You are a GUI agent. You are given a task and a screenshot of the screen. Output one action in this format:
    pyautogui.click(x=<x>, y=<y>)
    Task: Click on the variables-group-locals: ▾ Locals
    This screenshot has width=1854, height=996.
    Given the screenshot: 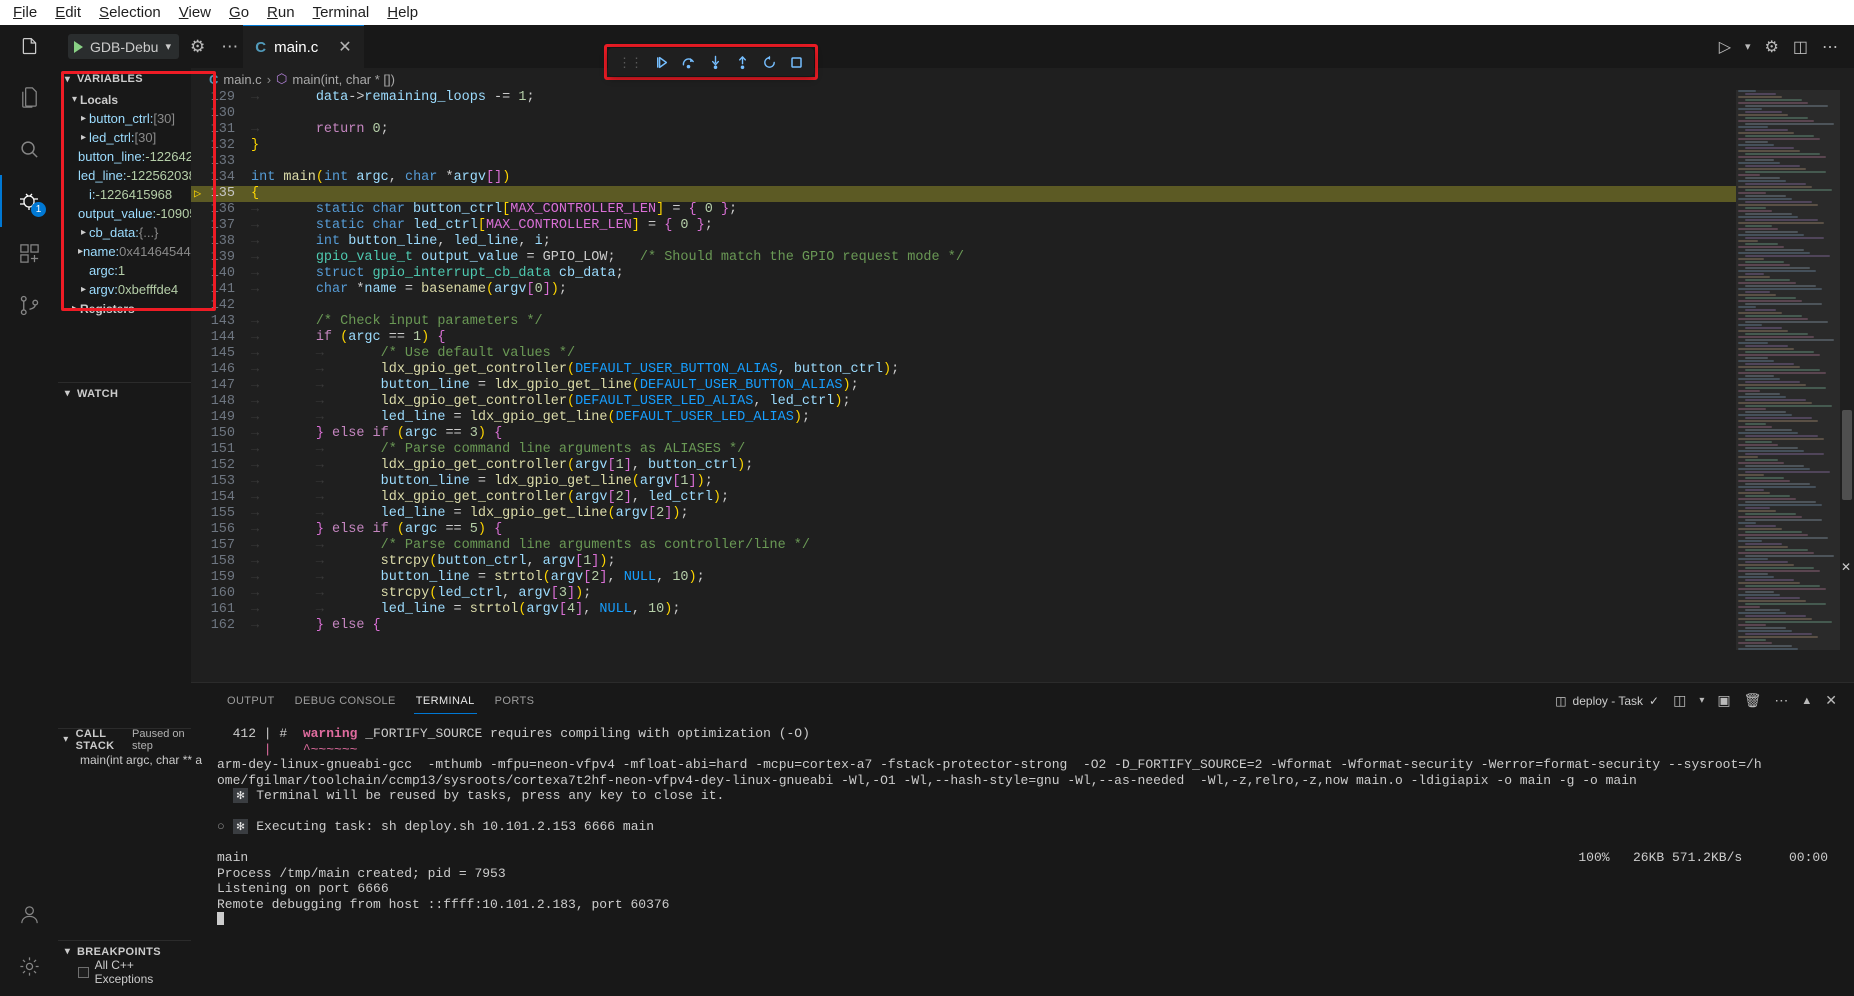 What is the action you would take?
    pyautogui.click(x=124, y=99)
    